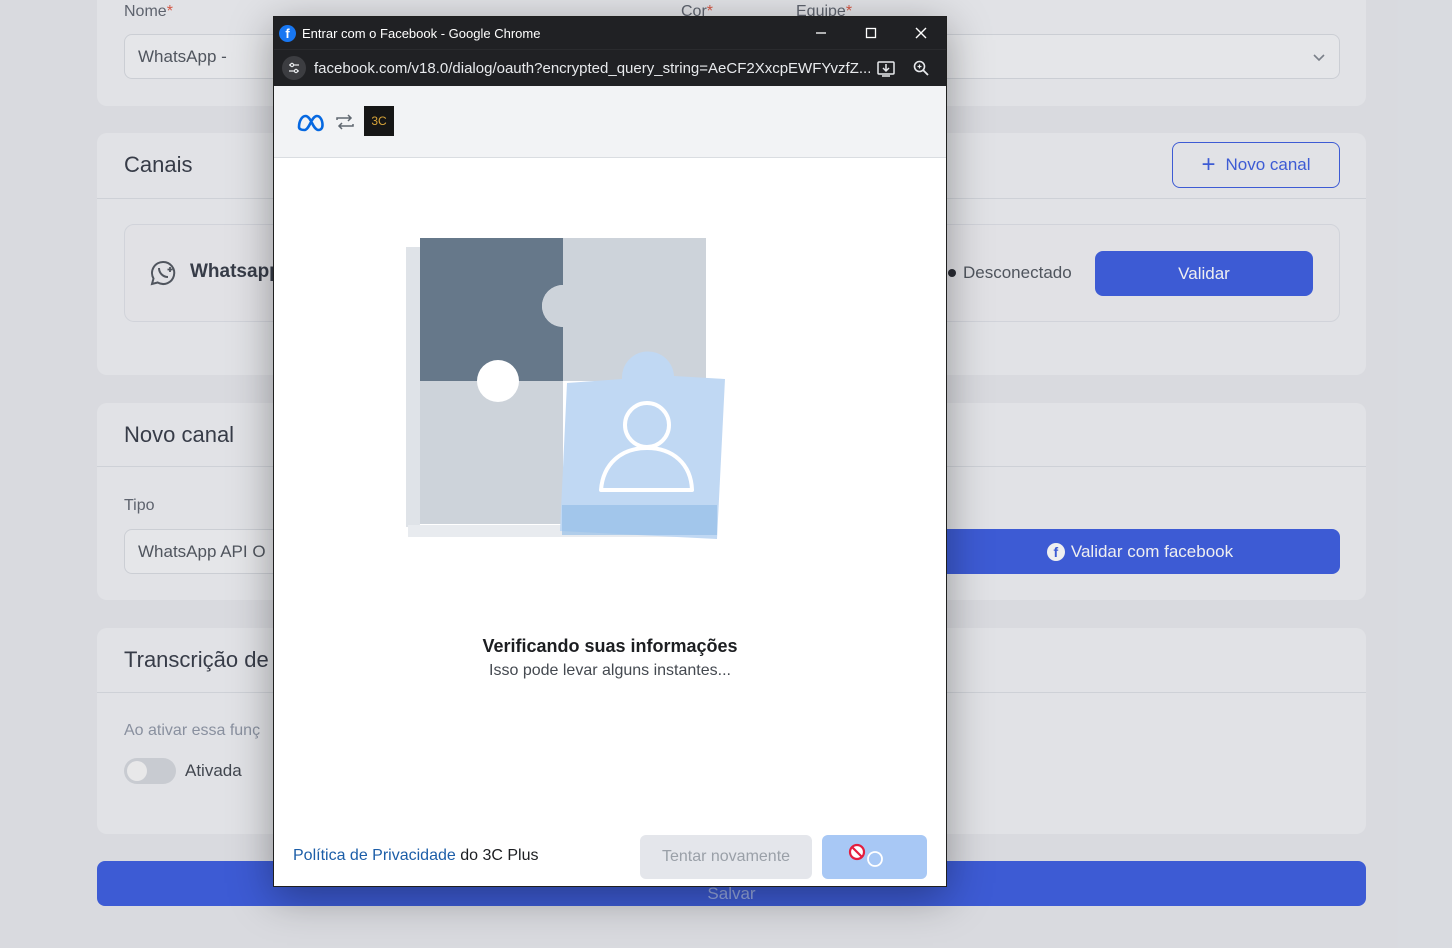 The width and height of the screenshot is (1452, 948). Describe the element at coordinates (565, 388) in the screenshot. I see `puzzle-user-illustration` at that location.